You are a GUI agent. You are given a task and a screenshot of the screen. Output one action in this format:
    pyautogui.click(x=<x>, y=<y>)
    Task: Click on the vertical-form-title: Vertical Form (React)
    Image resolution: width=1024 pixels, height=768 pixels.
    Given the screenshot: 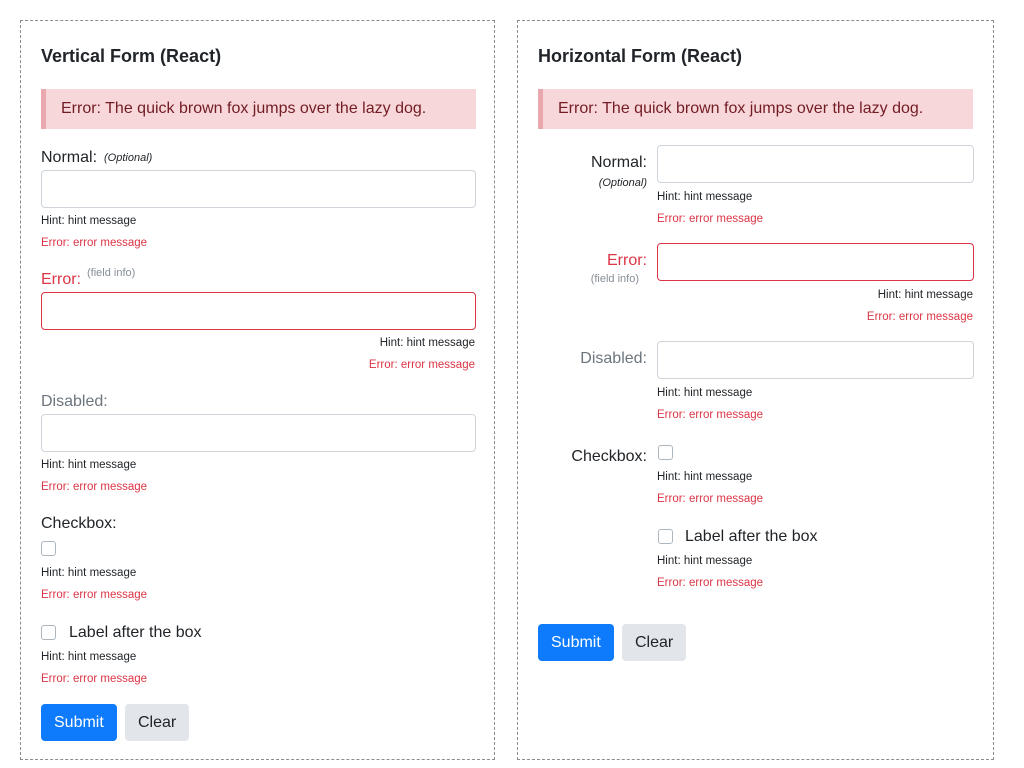 What is the action you would take?
    pyautogui.click(x=131, y=56)
    